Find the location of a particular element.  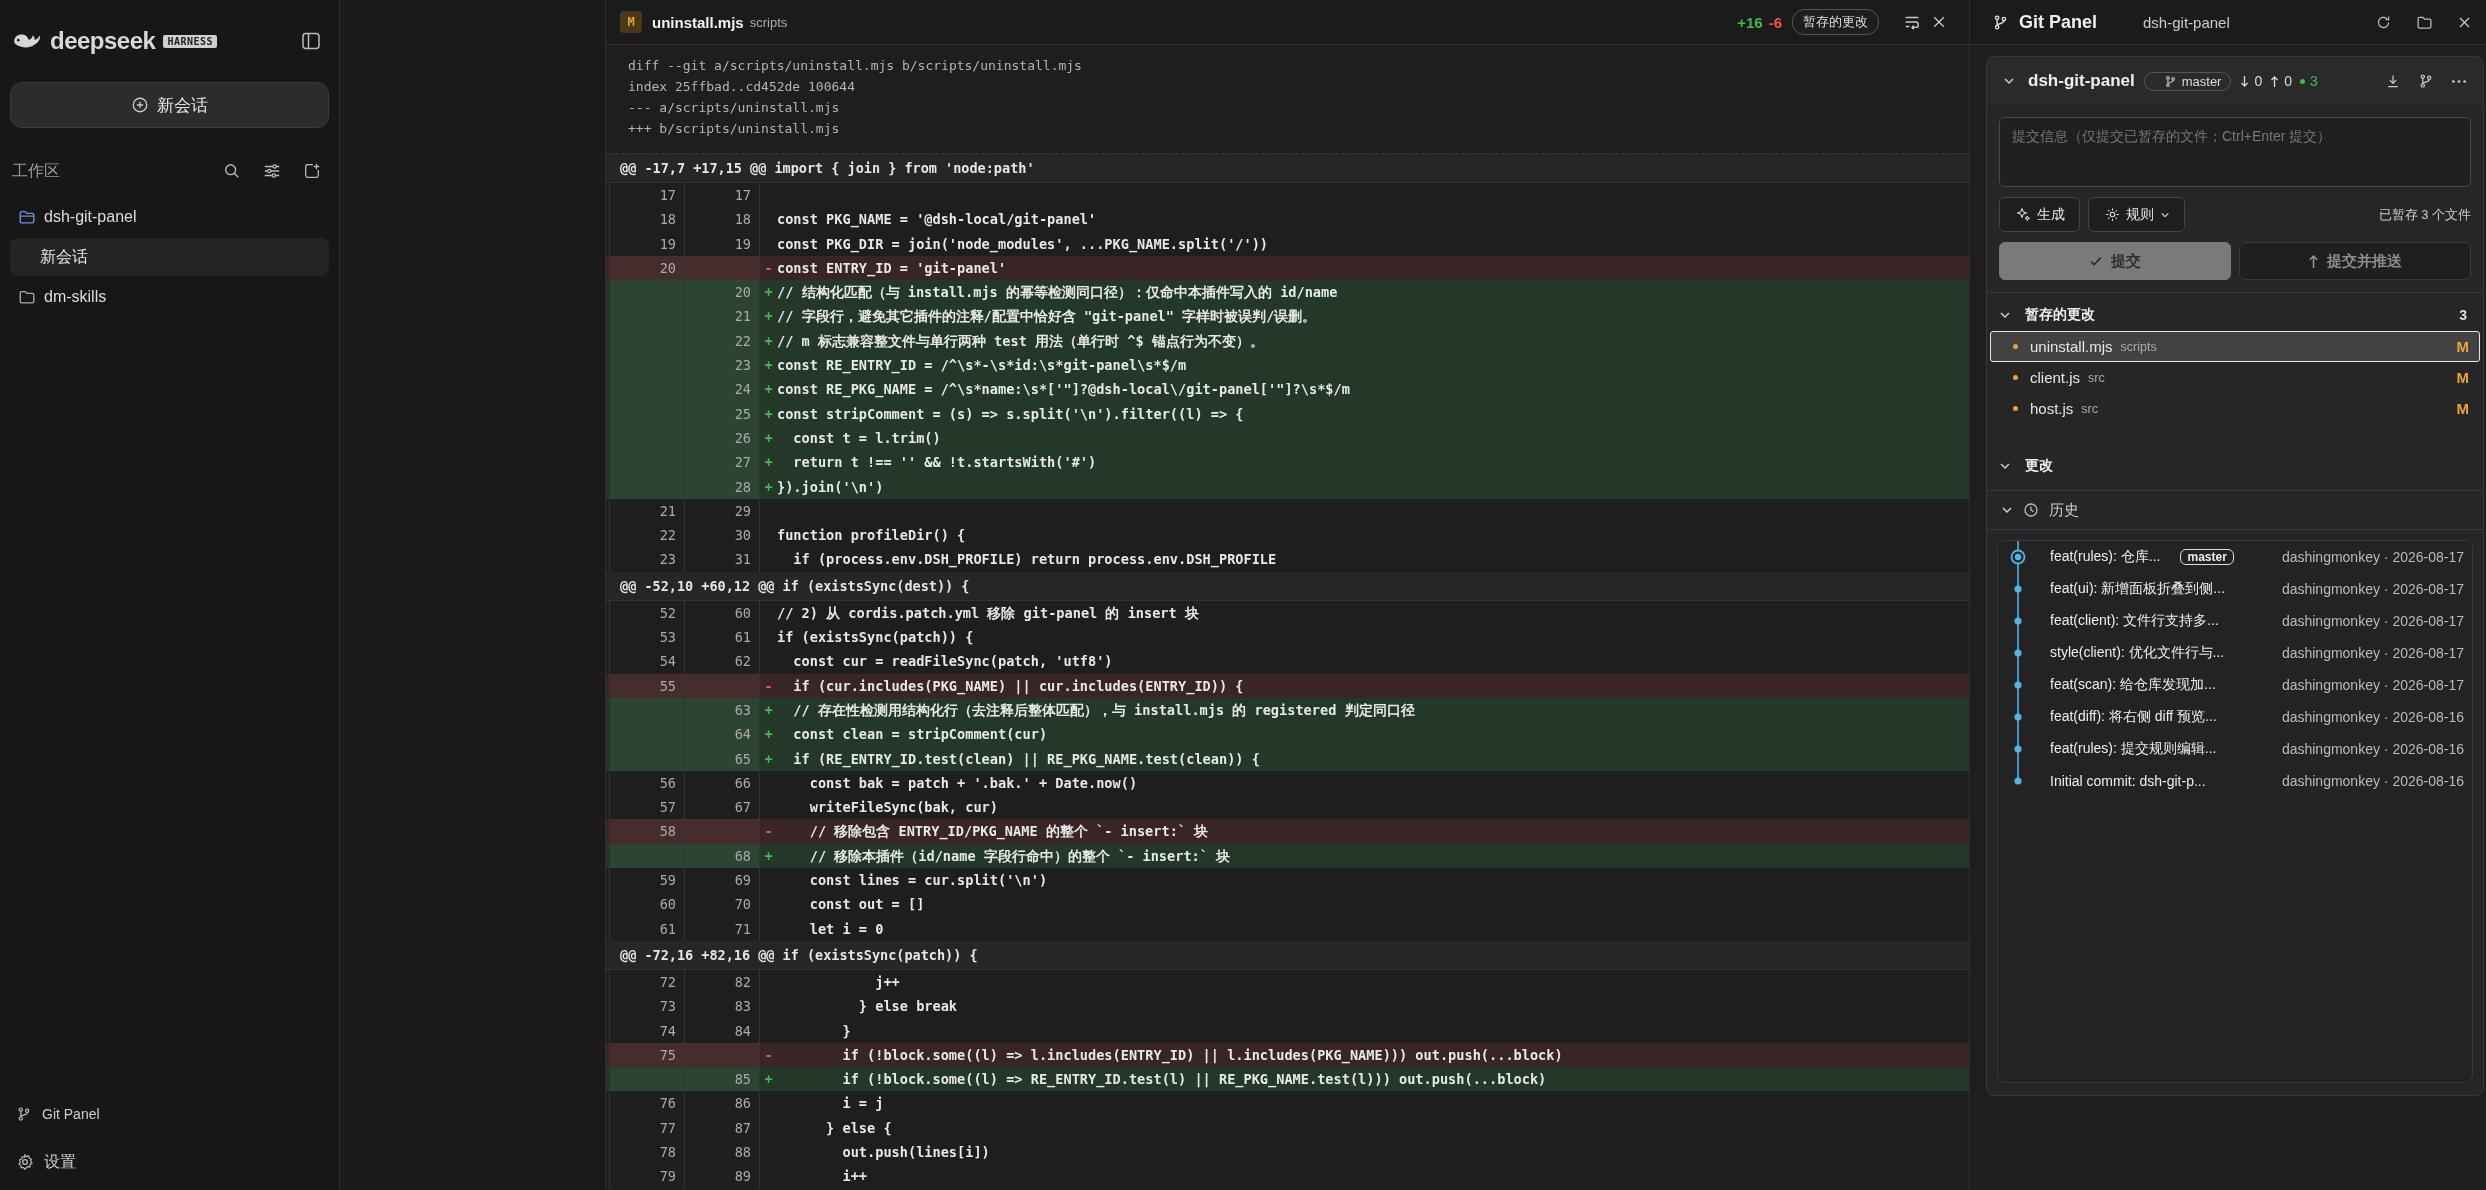

workspace-label: 工作区 is located at coordinates (35, 170).